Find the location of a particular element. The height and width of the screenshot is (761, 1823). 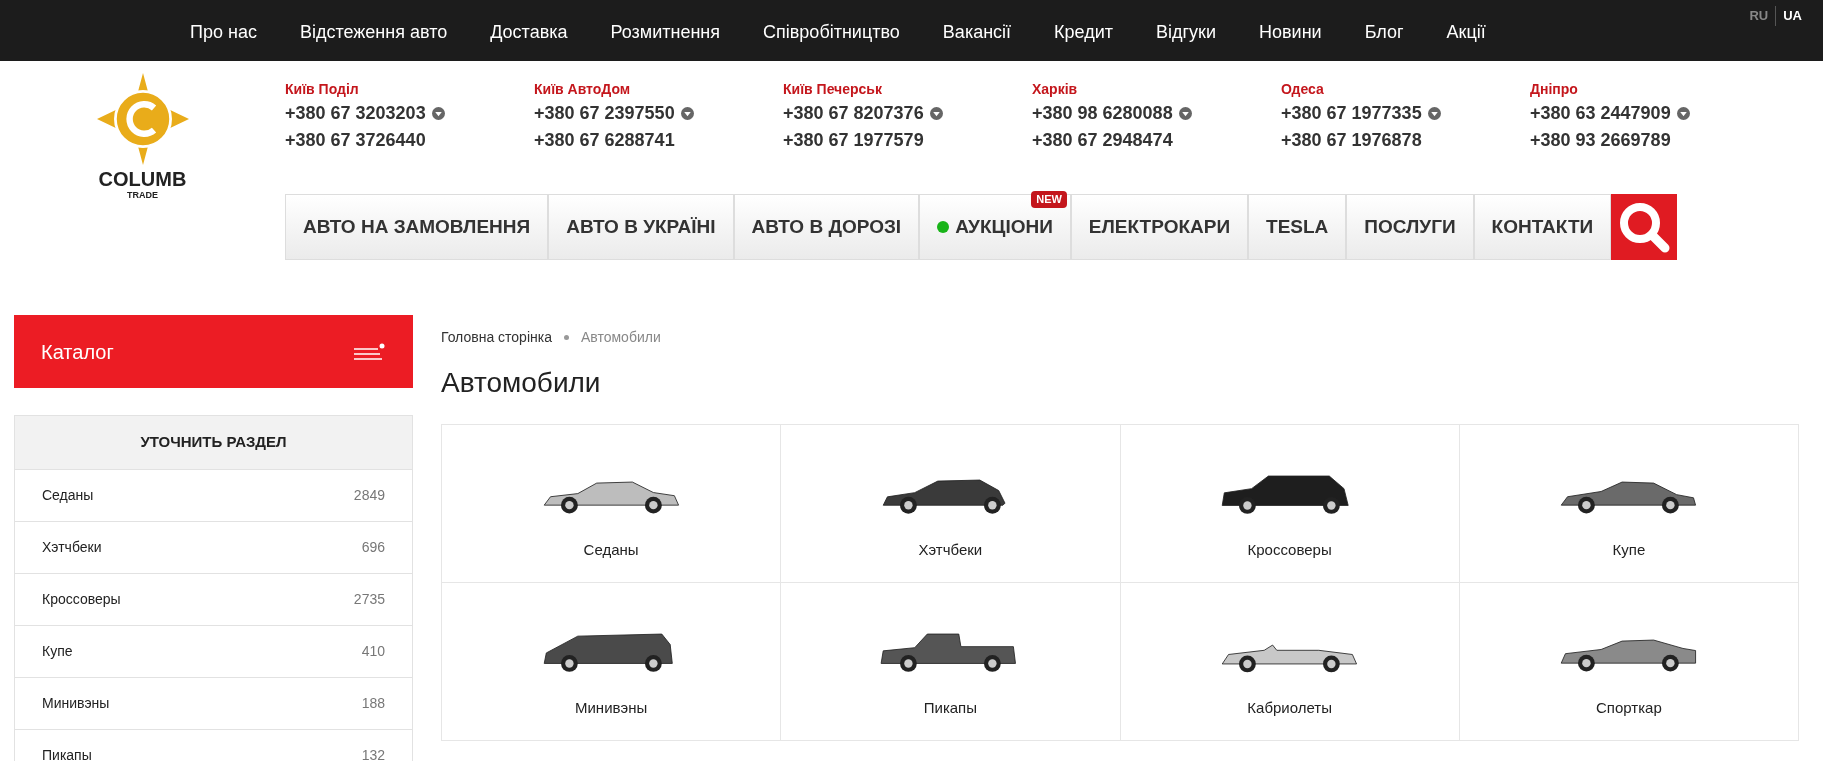

category-tile: Седаны is located at coordinates (612, 504).